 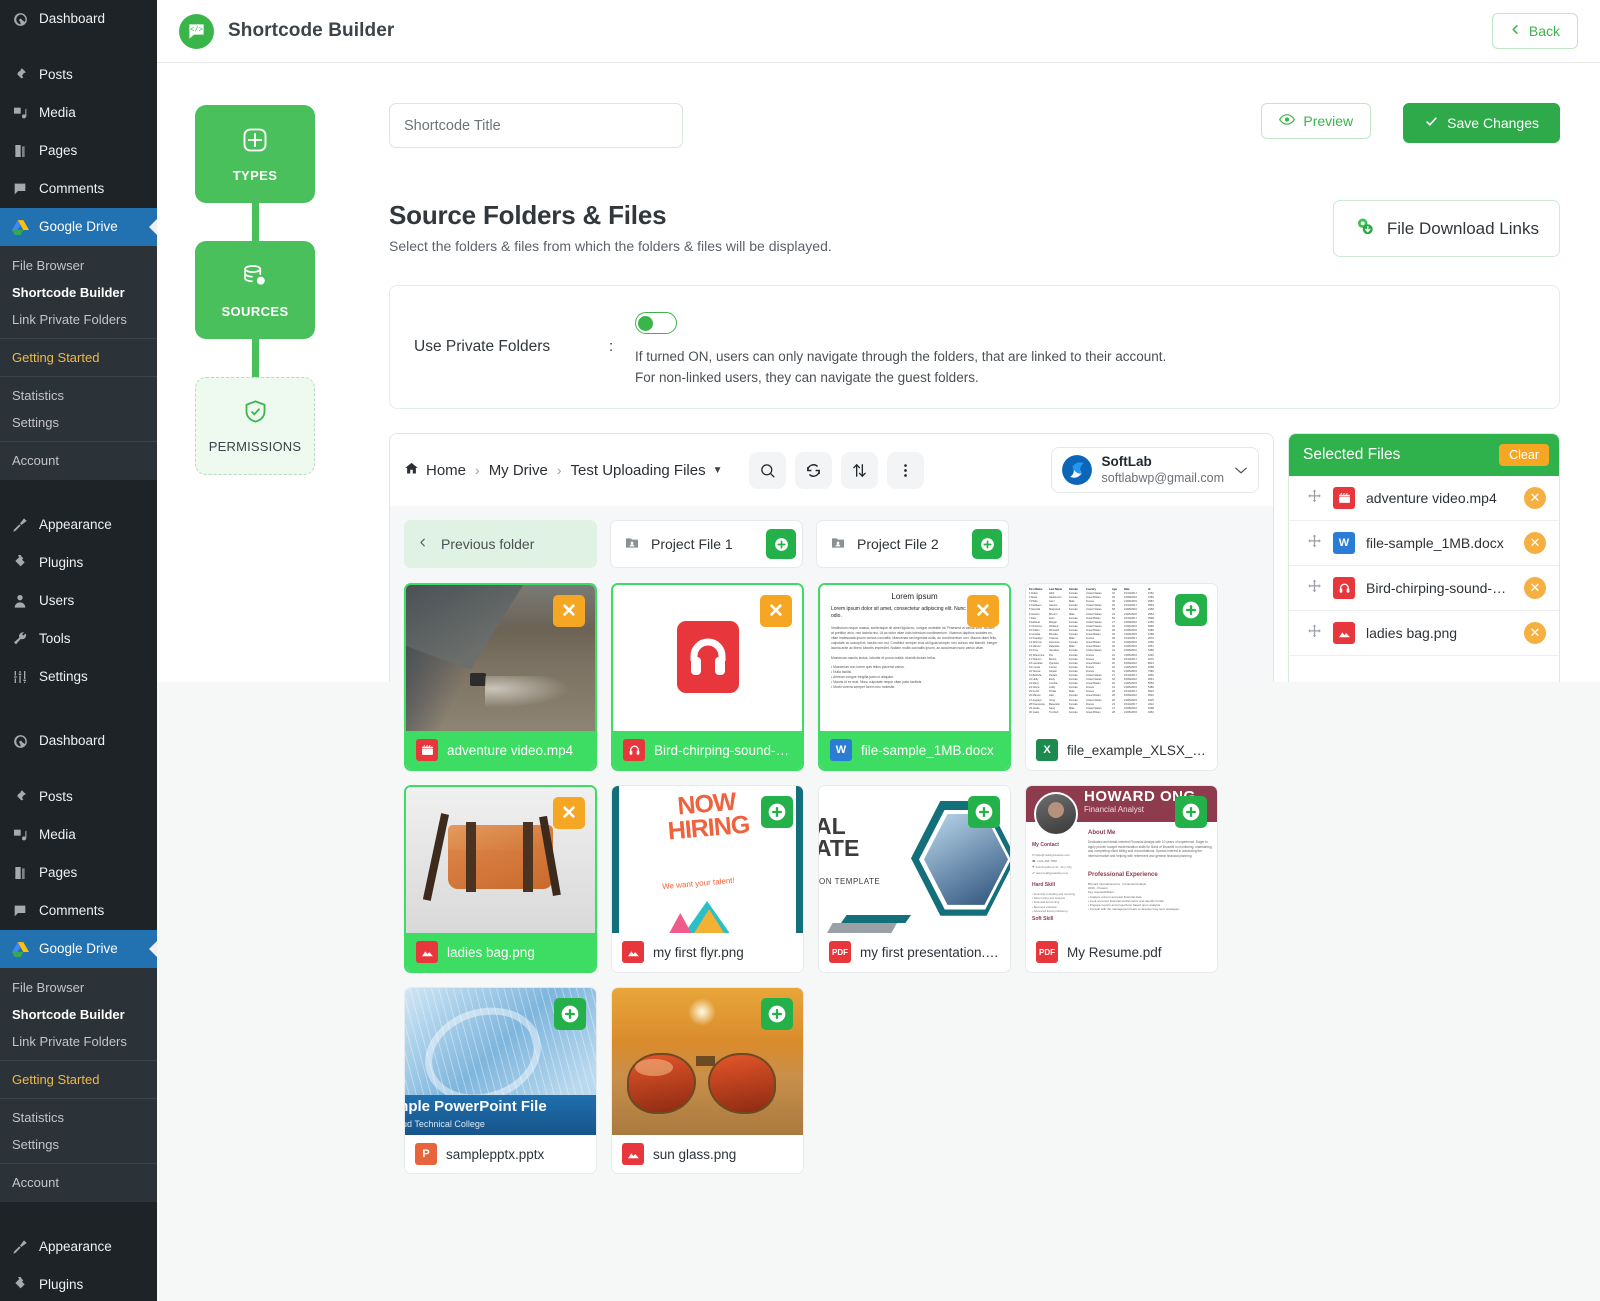 What do you see at coordinates (78, 1014) in the screenshot?
I see `sidebar-subitem-shortcode-builder-2: Shortcode Builder` at bounding box center [78, 1014].